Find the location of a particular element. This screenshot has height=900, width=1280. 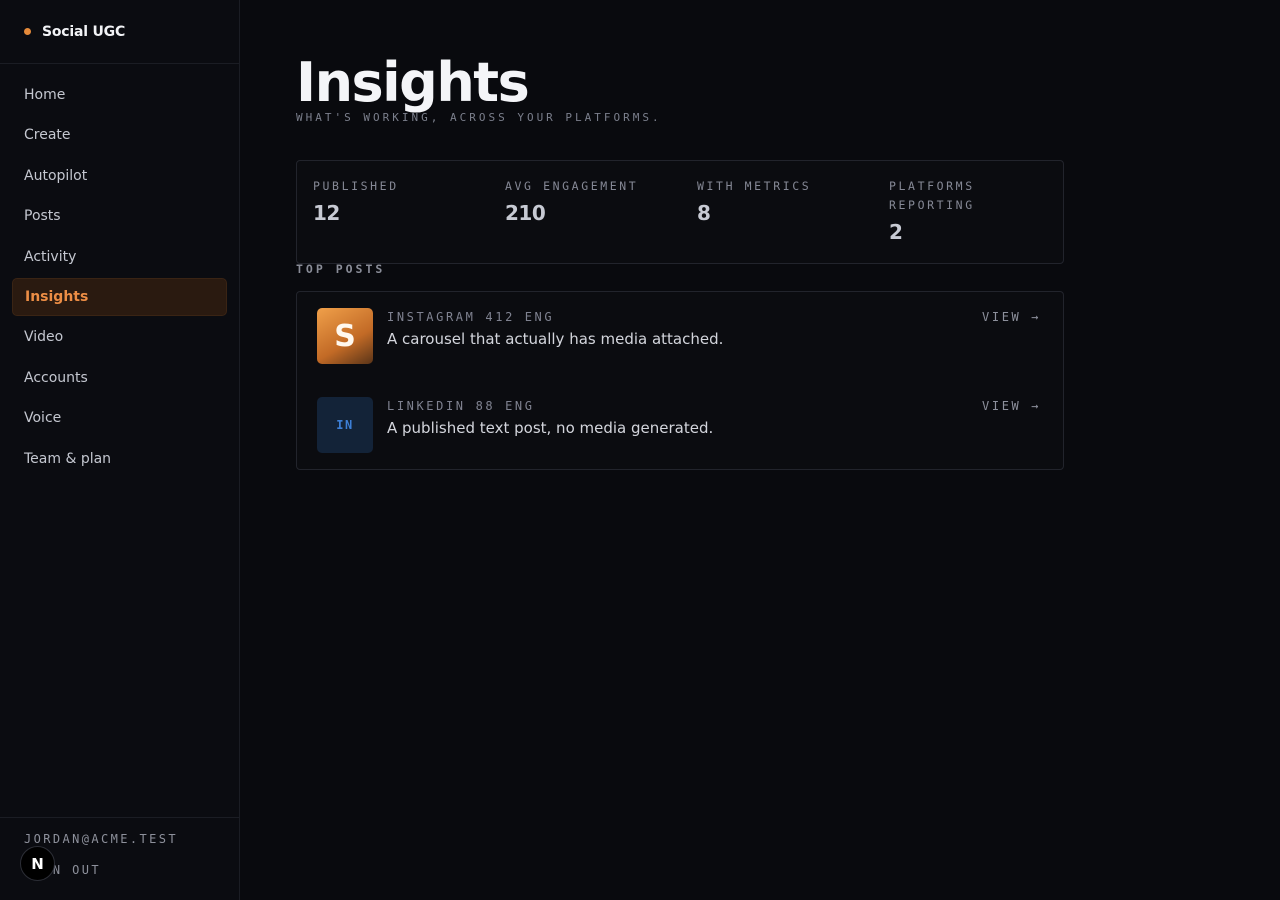

nextjs-badge-icon: N is located at coordinates (37, 863).